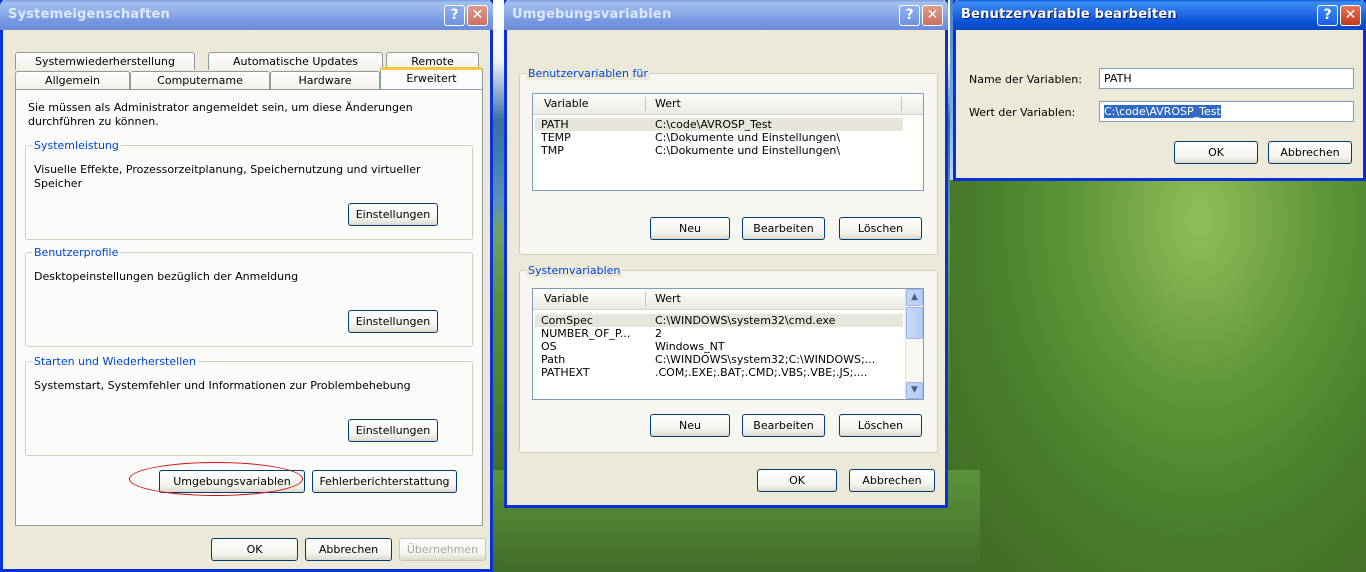 Image resolution: width=1366 pixels, height=572 pixels. Describe the element at coordinates (713, 124) in the screenshot. I see `row-value: C:\code\AVROSP_Test` at that location.